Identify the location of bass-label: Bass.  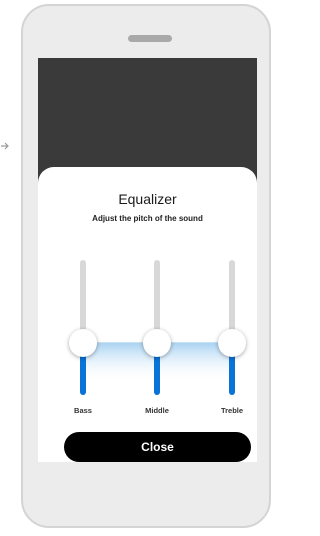
(83, 410).